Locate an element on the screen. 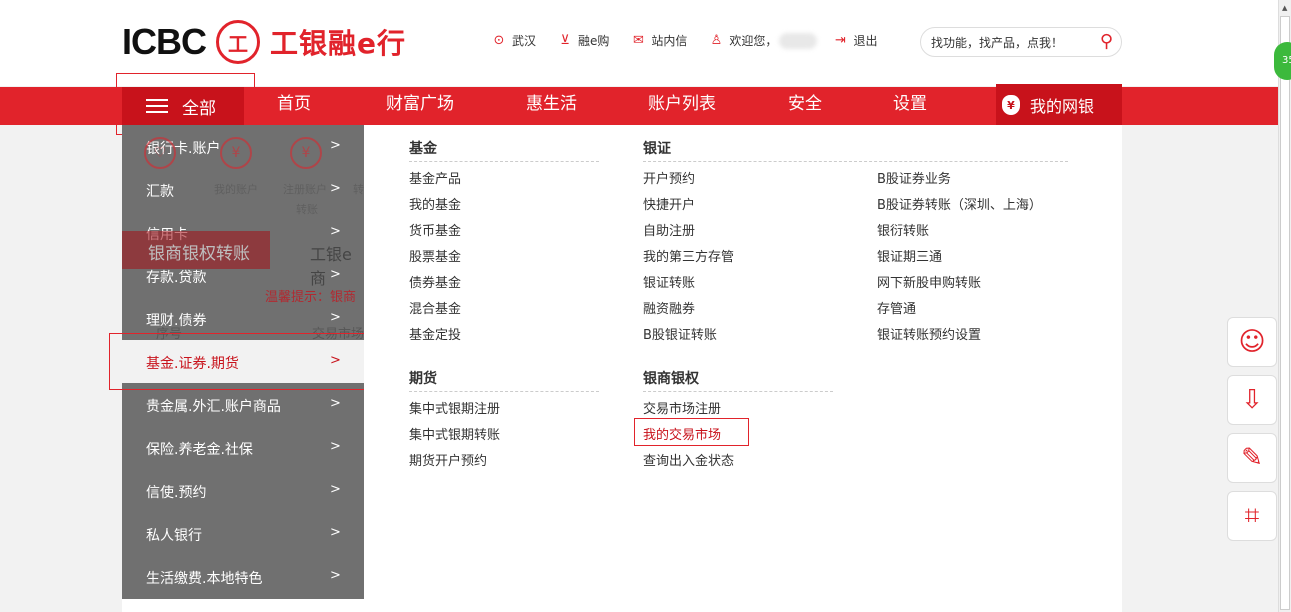 The height and width of the screenshot is (612, 1291). notification-badge: 35 is located at coordinates (1282, 61).